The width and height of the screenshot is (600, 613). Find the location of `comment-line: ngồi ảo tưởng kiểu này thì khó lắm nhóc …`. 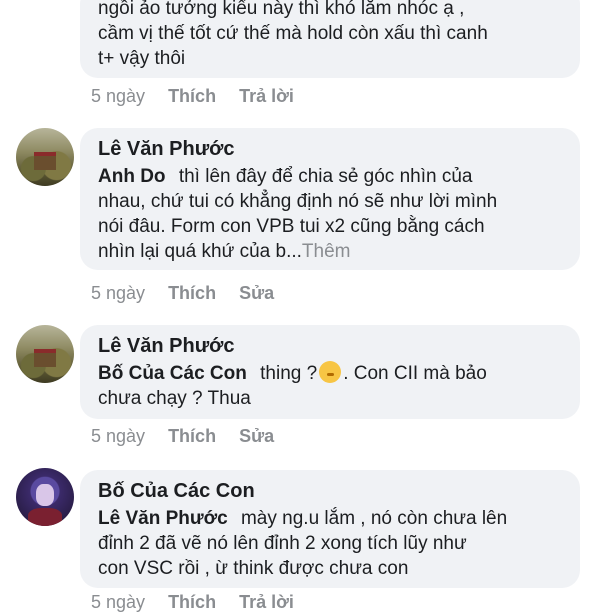

comment-line: ngồi ảo tưởng kiểu này thì khó lắm nhóc … is located at coordinates (281, 9).